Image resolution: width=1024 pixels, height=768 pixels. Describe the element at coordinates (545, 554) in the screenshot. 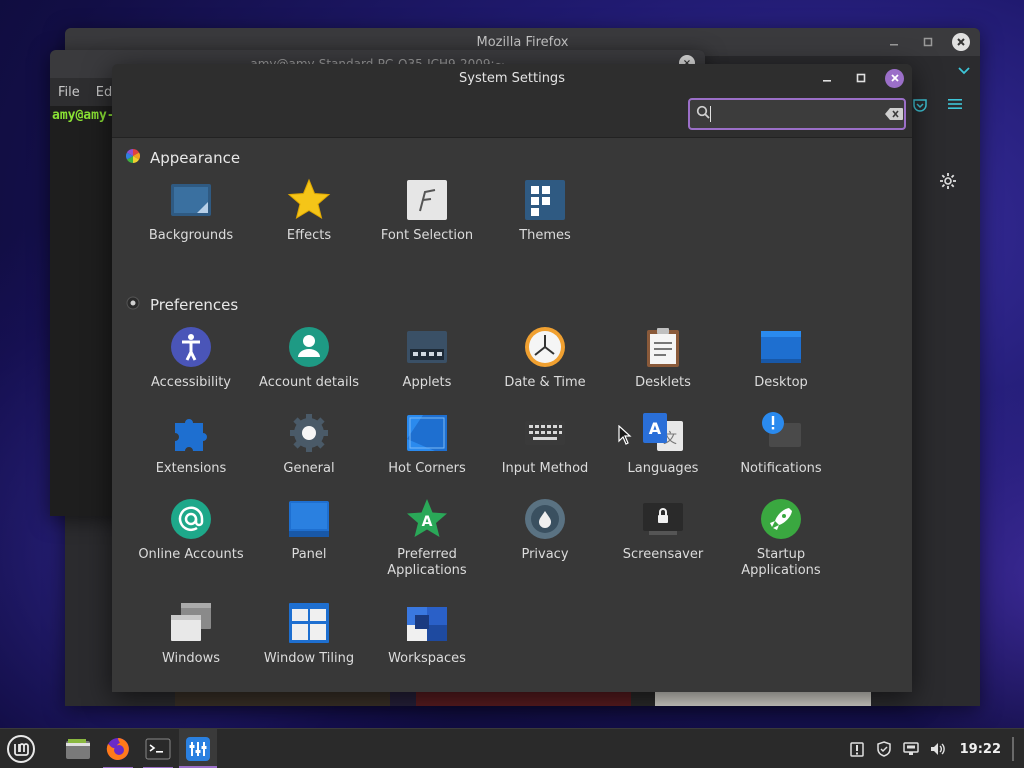

I see `tile-label: Privacy` at that location.